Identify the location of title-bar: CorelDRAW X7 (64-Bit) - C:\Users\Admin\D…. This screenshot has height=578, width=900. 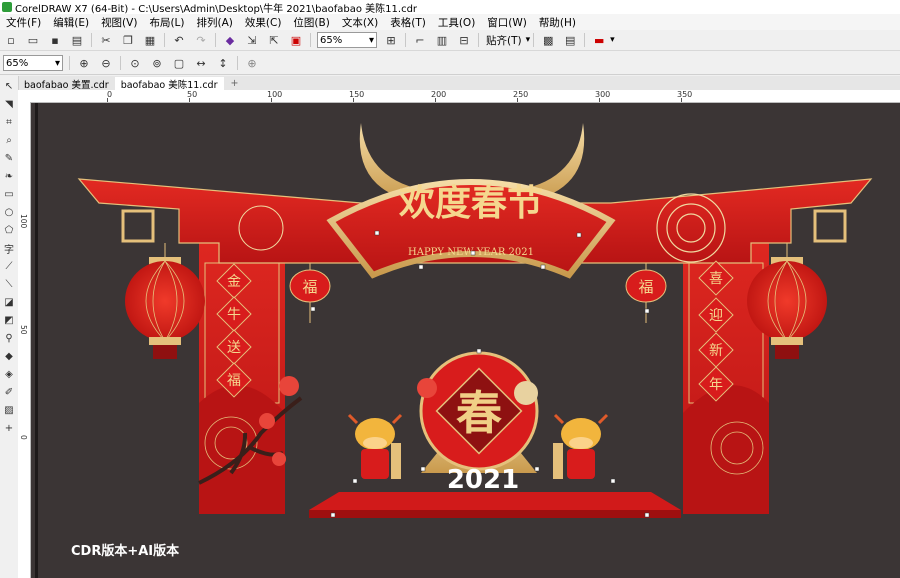
(450, 7).